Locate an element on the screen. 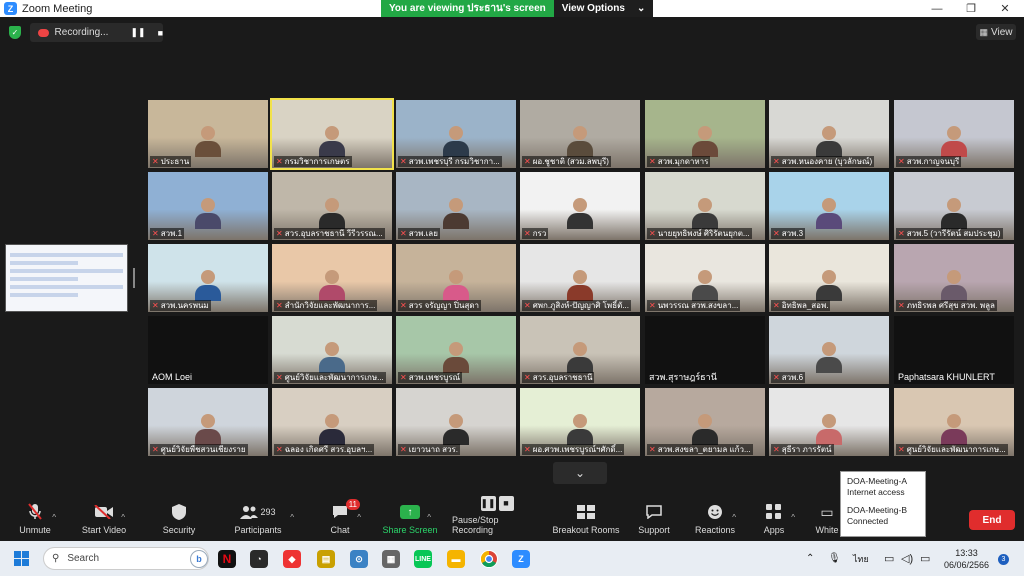 This screenshot has height=576, width=1024. video-off-icon: ^ is located at coordinates (109, 512).